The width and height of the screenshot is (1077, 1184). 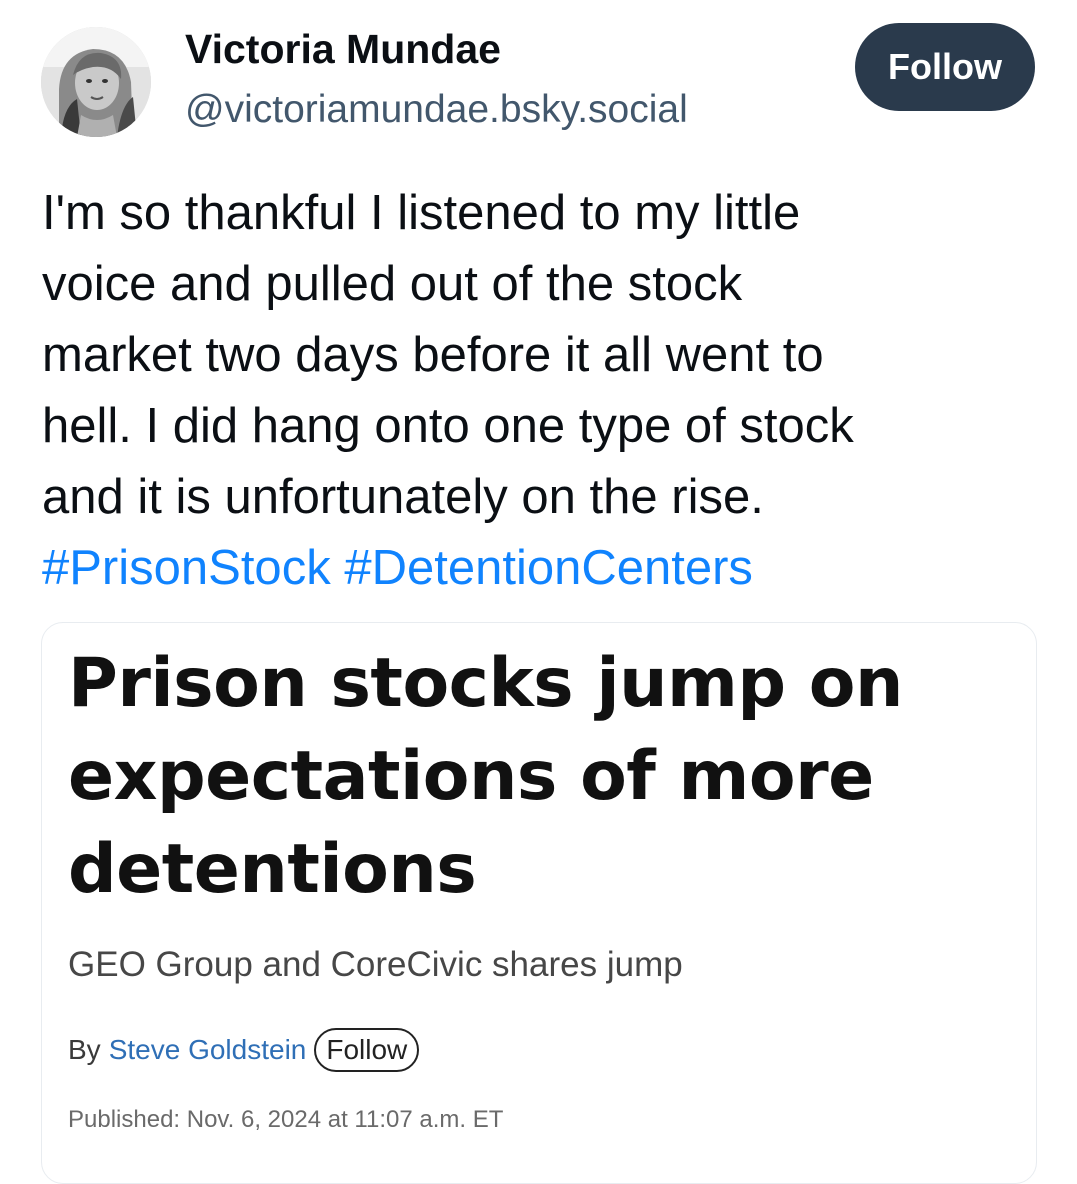 I want to click on article-published-date: Published: Nov. 6, 2024 at 11:07 a.m. ET, so click(x=286, y=1119).